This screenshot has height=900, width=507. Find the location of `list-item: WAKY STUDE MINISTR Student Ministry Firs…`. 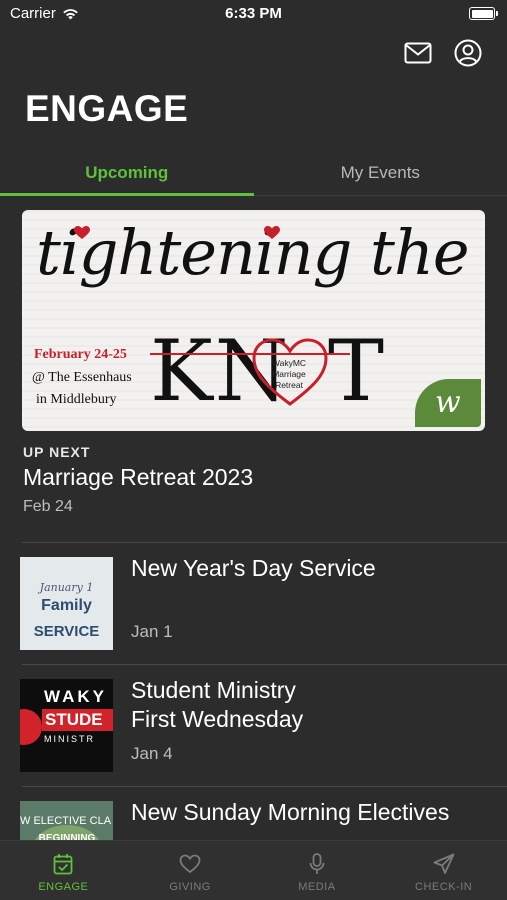

list-item: WAKY STUDE MINISTR Student Ministry Firs… is located at coordinates (253, 719).